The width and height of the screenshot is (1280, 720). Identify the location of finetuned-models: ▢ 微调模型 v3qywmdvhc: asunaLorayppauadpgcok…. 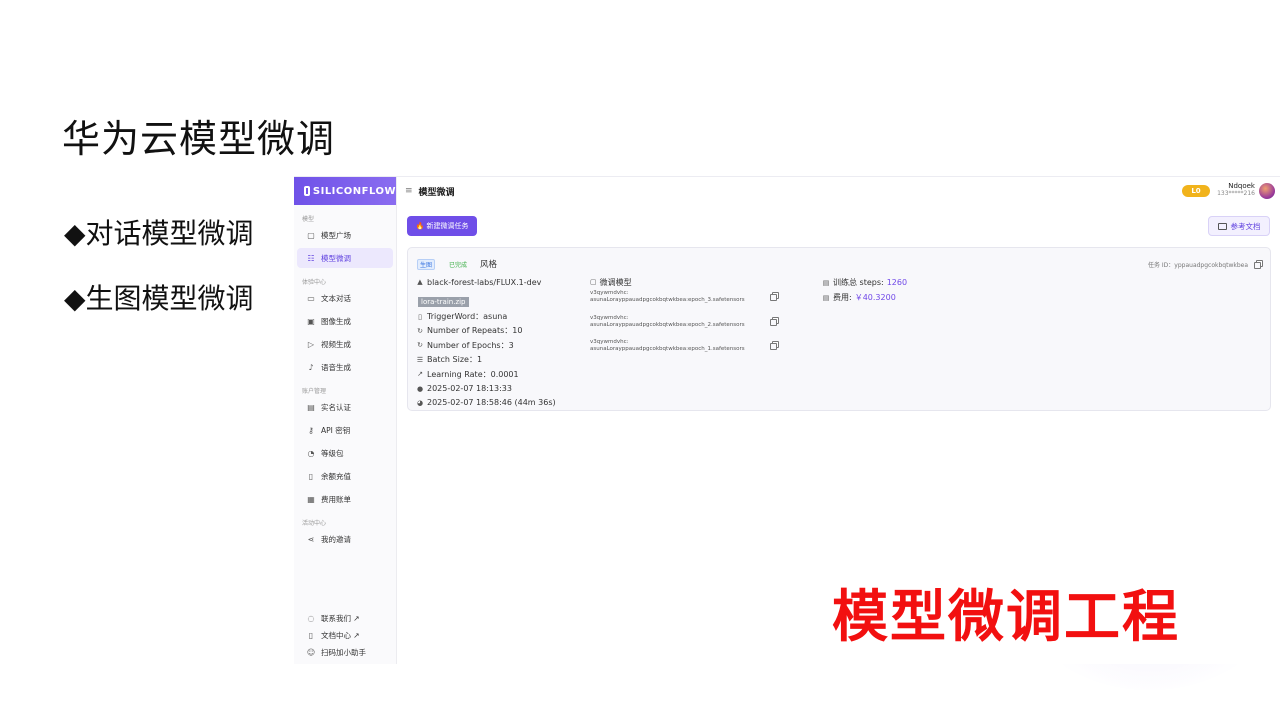
(690, 319).